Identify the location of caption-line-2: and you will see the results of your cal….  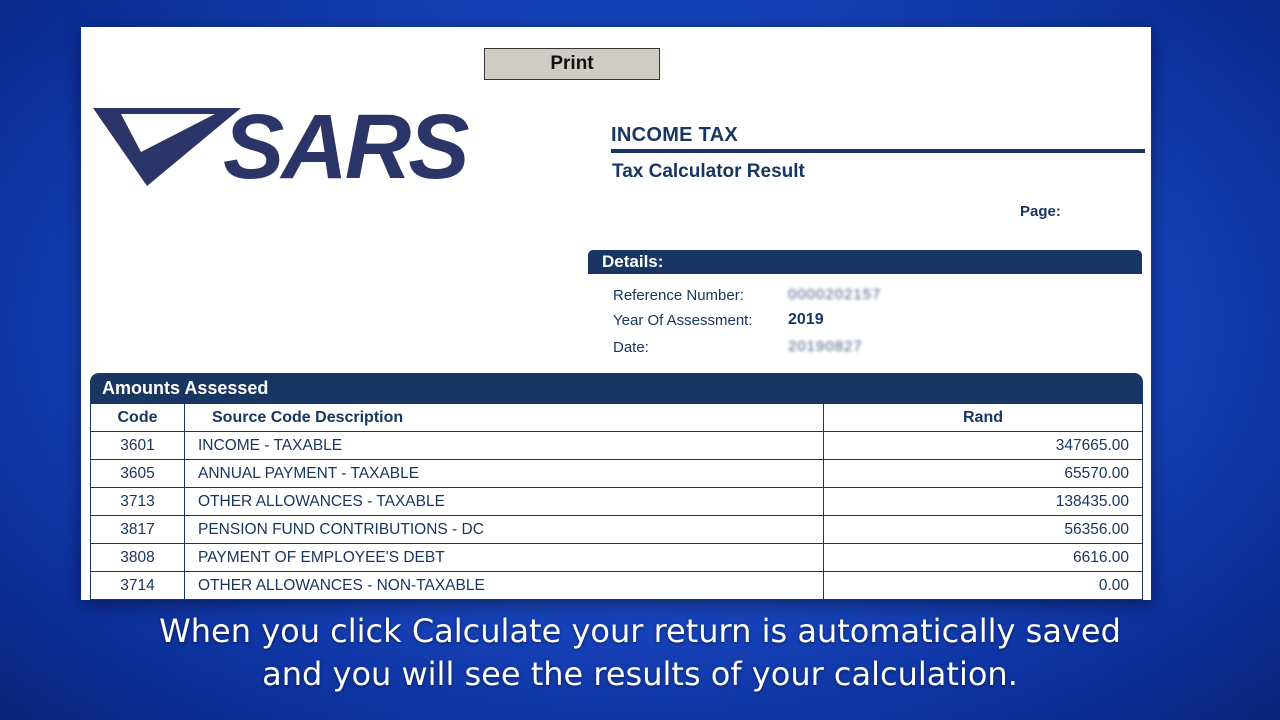
(640, 674).